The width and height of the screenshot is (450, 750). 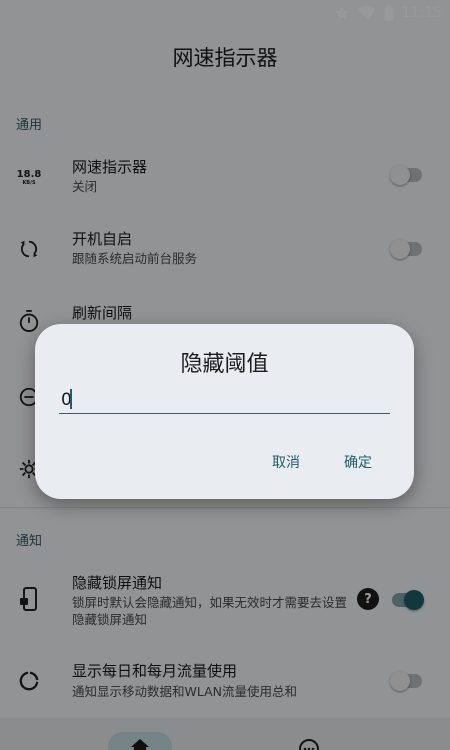 What do you see at coordinates (358, 462) in the screenshot?
I see `confirm-button: 确定` at bounding box center [358, 462].